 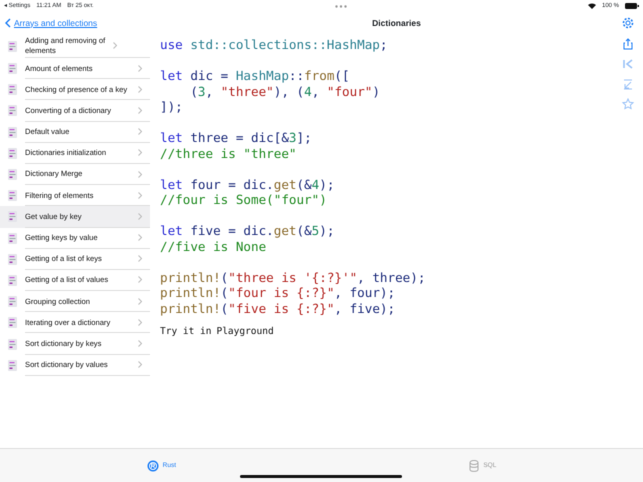 I want to click on playground-link: Playground, so click(x=245, y=331).